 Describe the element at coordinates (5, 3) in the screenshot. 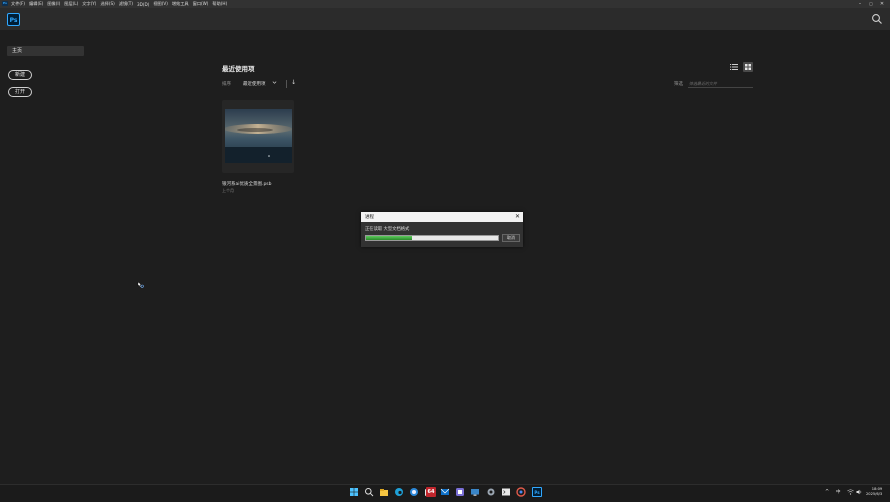

I see `app-icon: Ps` at that location.